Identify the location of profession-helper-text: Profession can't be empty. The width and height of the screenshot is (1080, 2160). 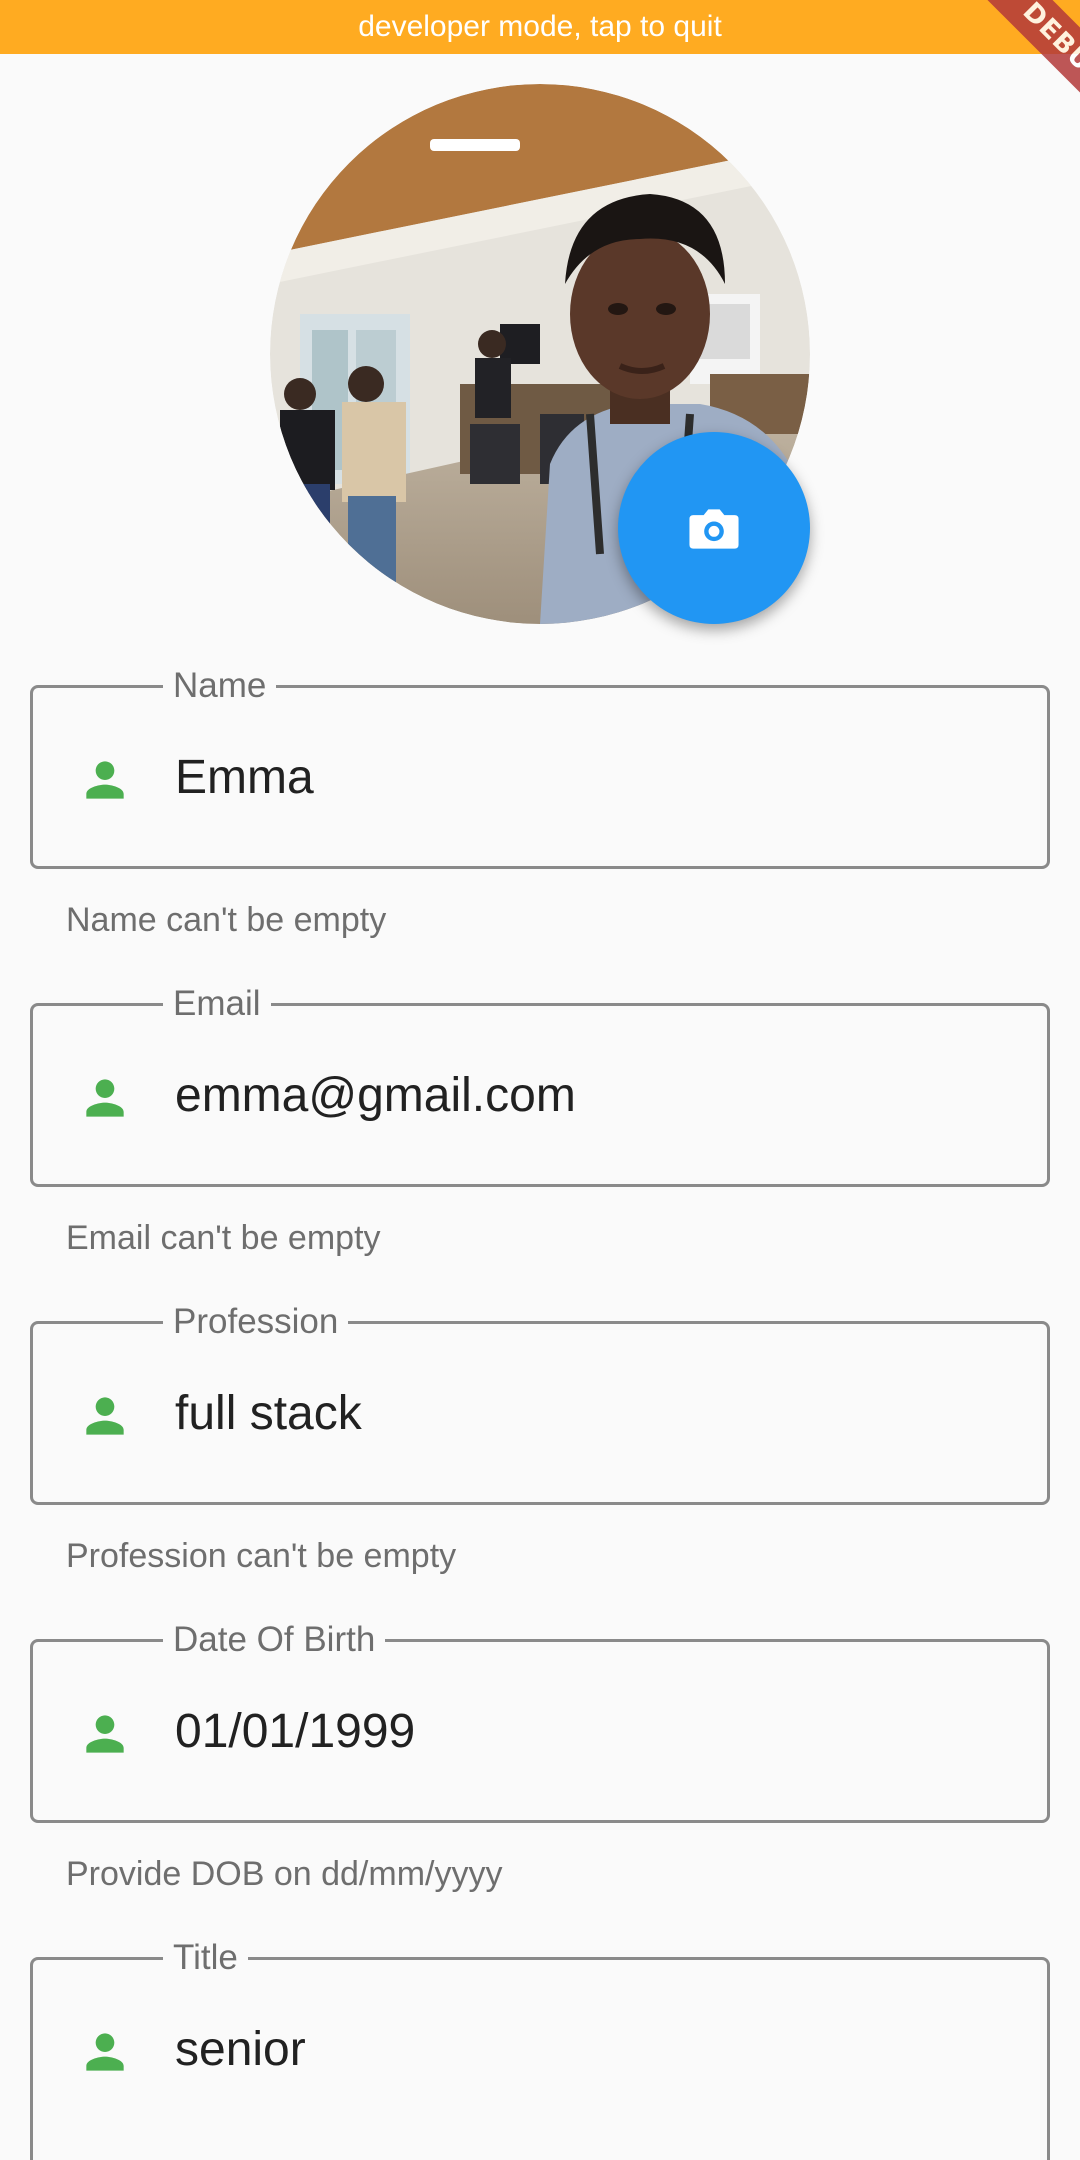
(261, 1556).